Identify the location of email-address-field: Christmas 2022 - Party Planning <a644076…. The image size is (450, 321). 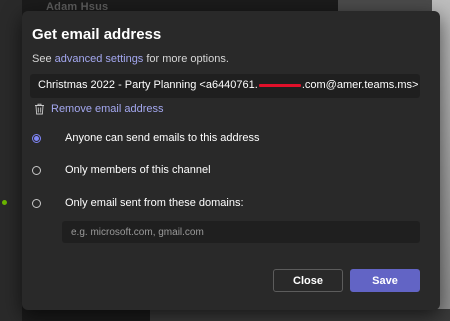
(225, 86).